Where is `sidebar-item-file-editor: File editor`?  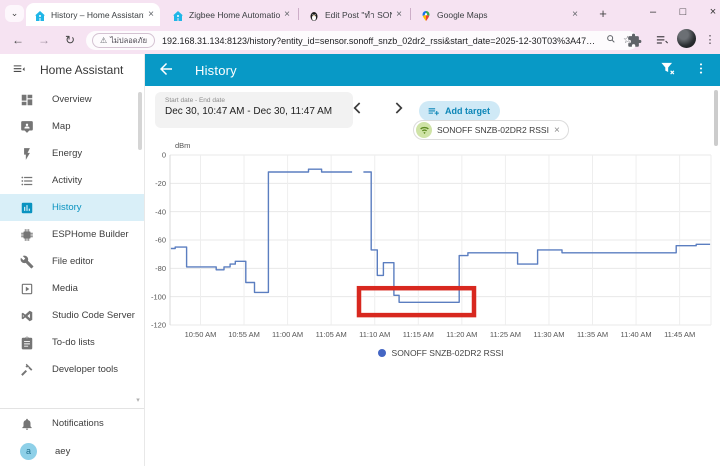 sidebar-item-file-editor: File editor is located at coordinates (72, 261).